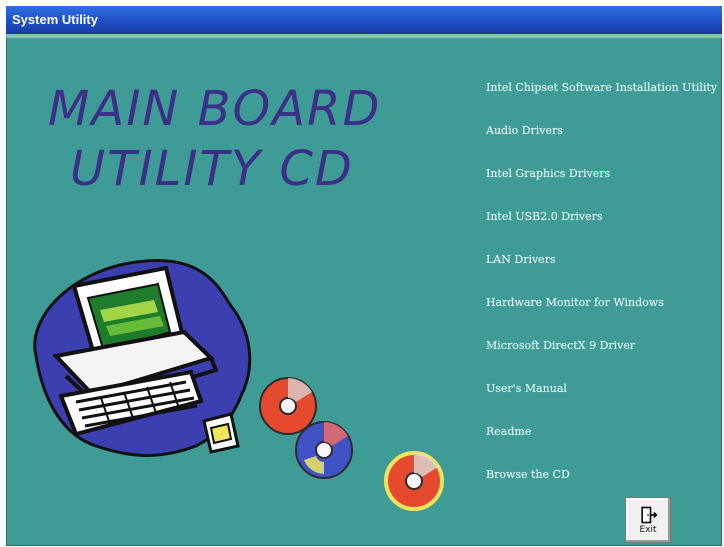  What do you see at coordinates (648, 530) in the screenshot?
I see `exit-button-label: Exit` at bounding box center [648, 530].